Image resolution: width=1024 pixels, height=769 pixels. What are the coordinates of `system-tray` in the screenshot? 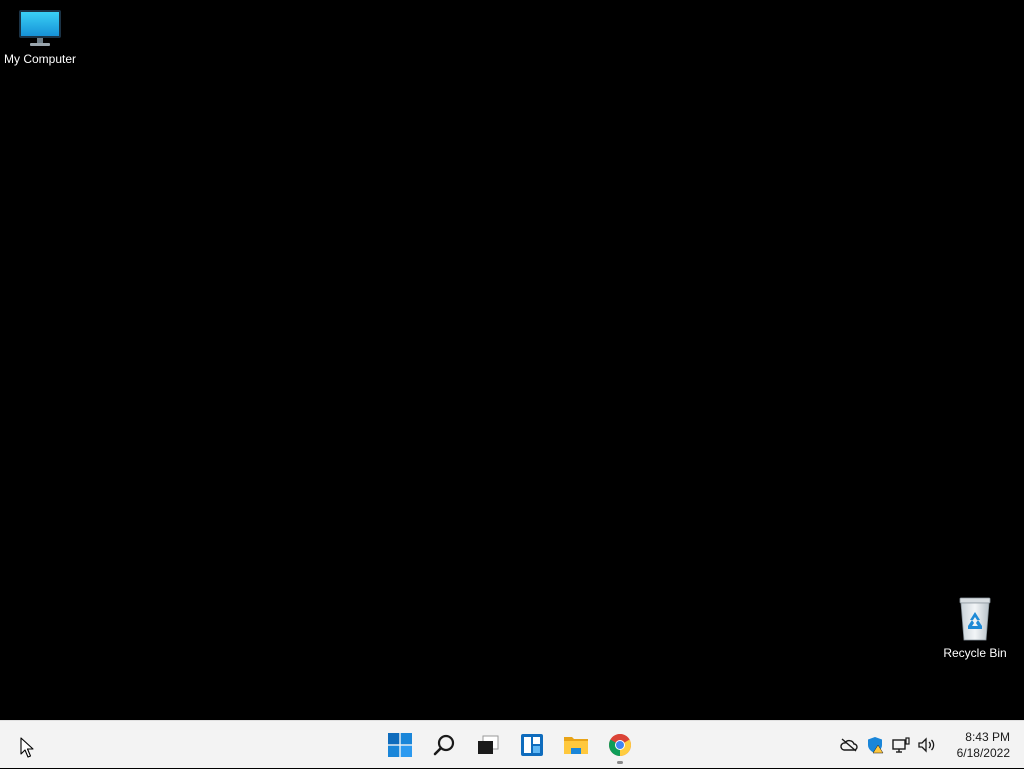 It's located at (888, 745).